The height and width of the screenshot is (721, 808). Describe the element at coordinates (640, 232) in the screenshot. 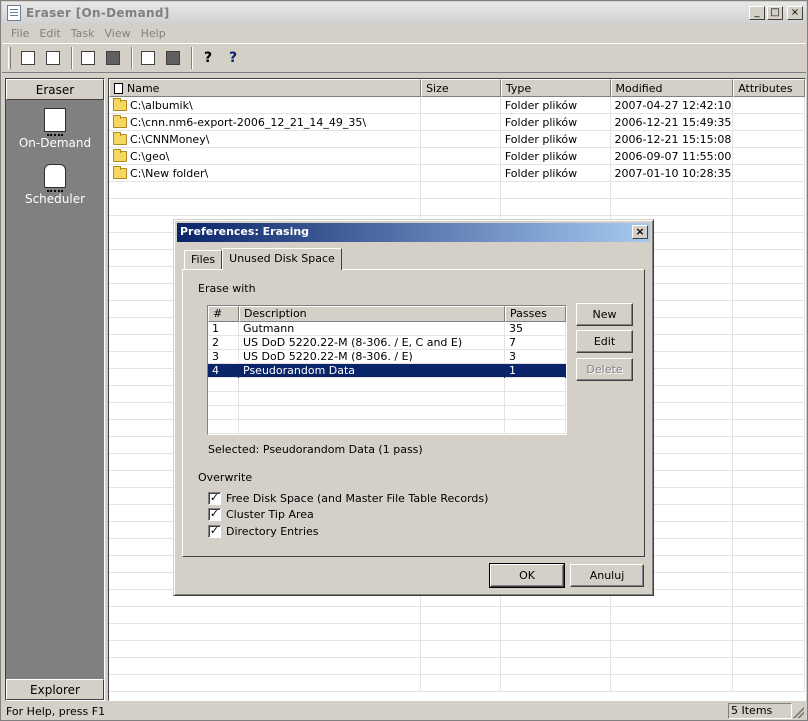

I see `dialog-close-button: ×` at that location.